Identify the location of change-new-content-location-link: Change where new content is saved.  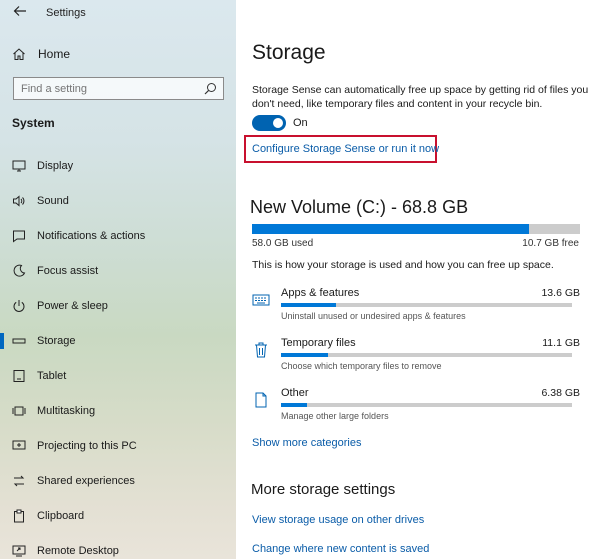
(340, 549).